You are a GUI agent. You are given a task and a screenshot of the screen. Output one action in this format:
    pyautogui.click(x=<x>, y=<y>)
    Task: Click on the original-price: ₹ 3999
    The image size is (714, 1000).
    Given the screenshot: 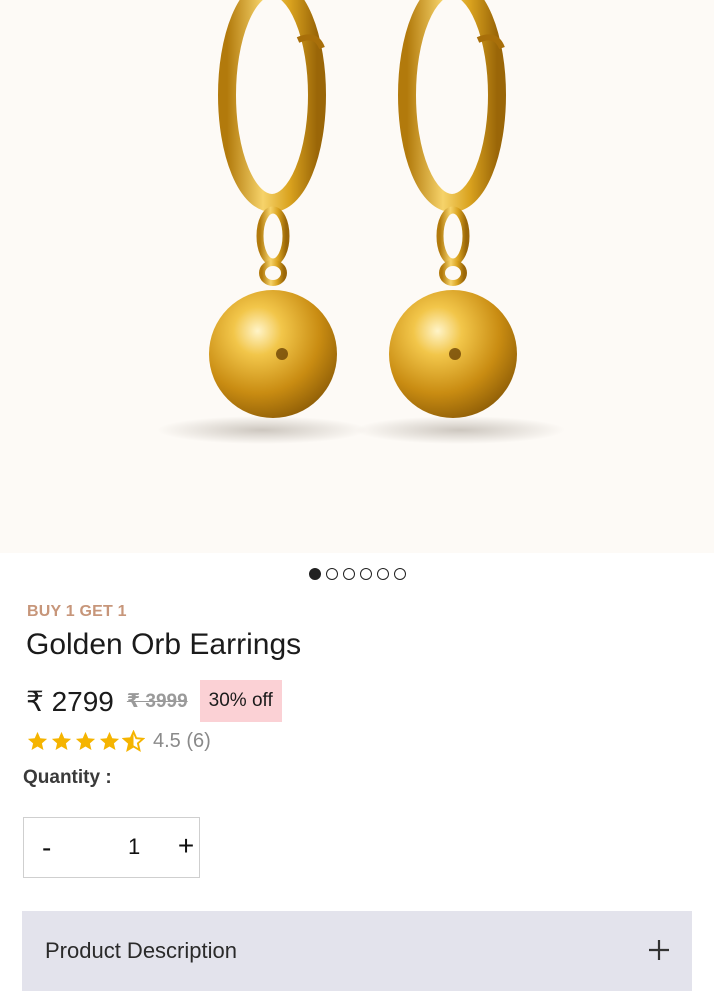 What is the action you would take?
    pyautogui.click(x=157, y=701)
    